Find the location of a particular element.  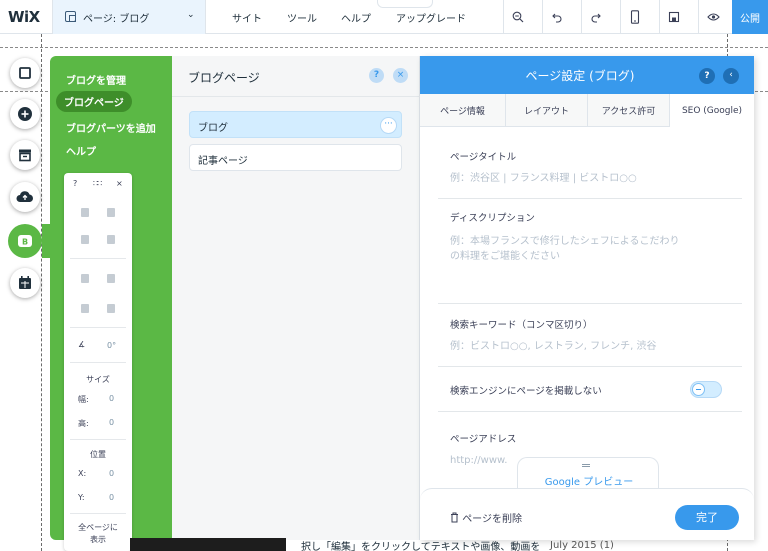

width-label: 幅: is located at coordinates (83, 399).